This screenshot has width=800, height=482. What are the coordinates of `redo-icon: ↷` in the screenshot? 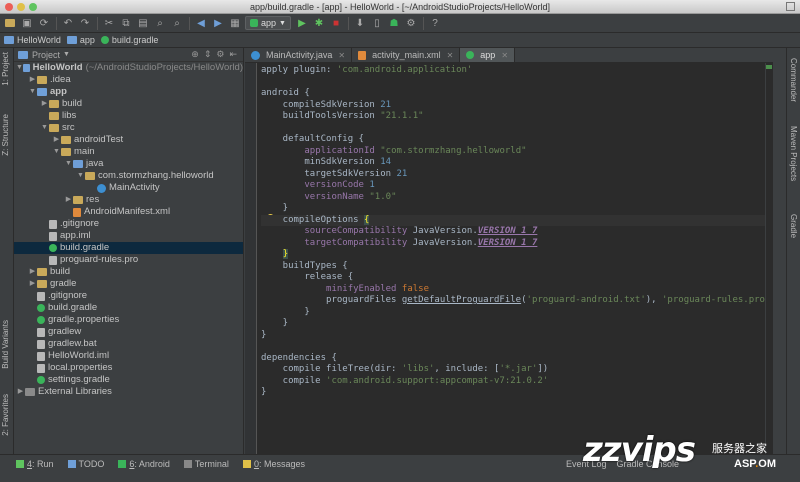 It's located at (85, 23).